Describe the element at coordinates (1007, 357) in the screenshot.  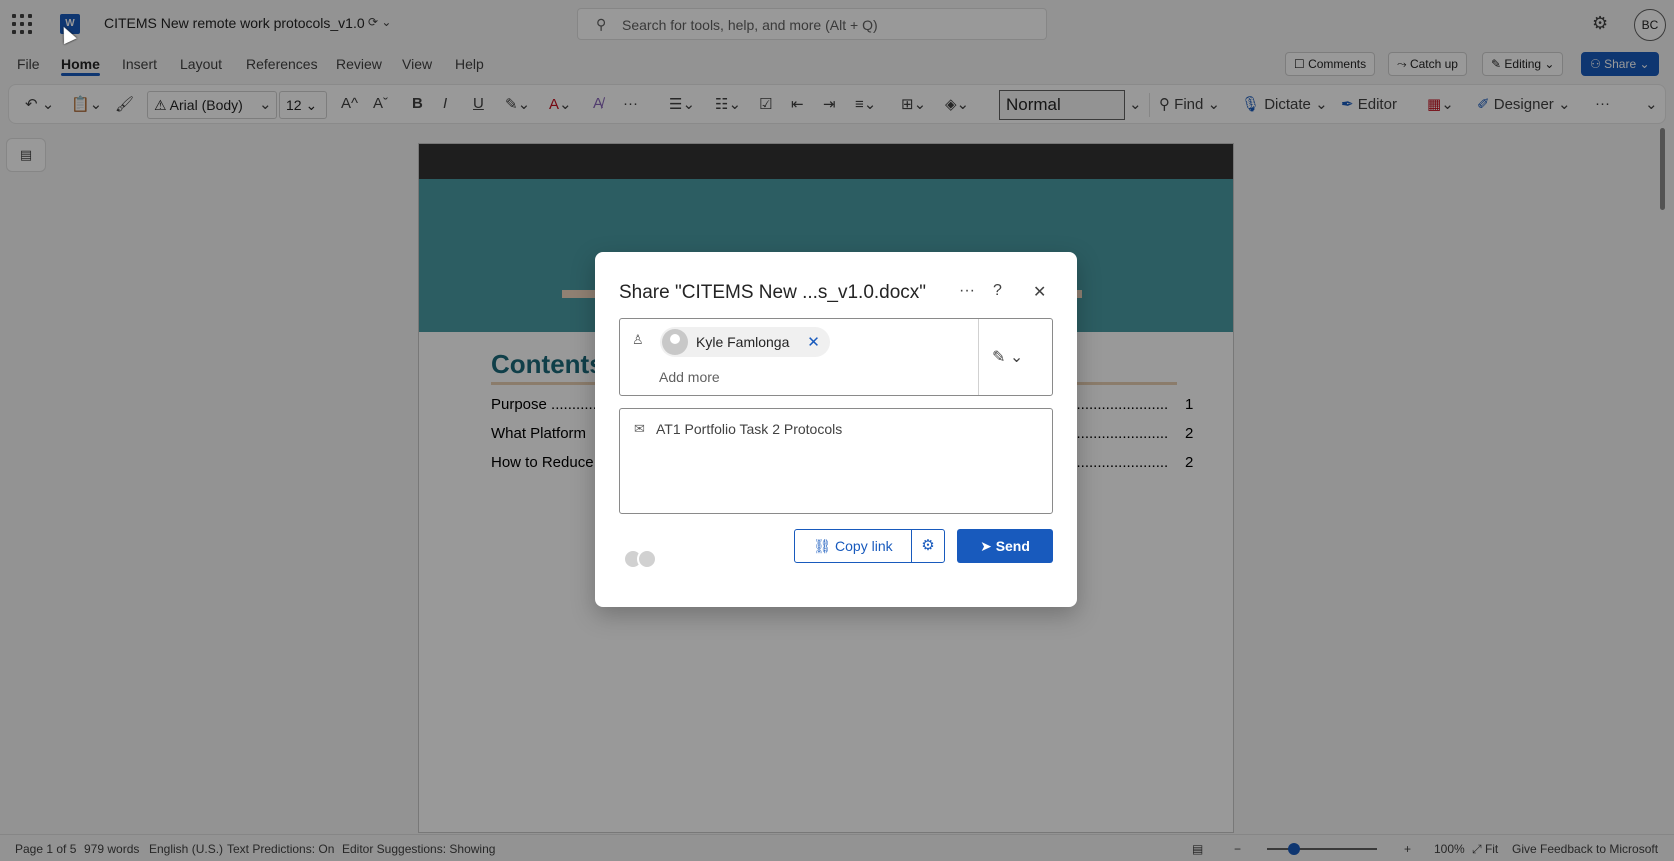
I see `permission-pencil-icon: ✎ ⌄` at that location.